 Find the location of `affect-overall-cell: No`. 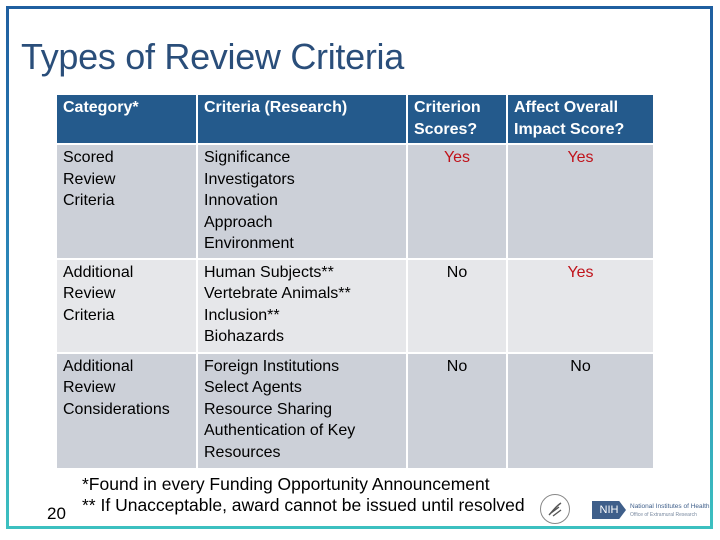

affect-overall-cell: No is located at coordinates (580, 410).